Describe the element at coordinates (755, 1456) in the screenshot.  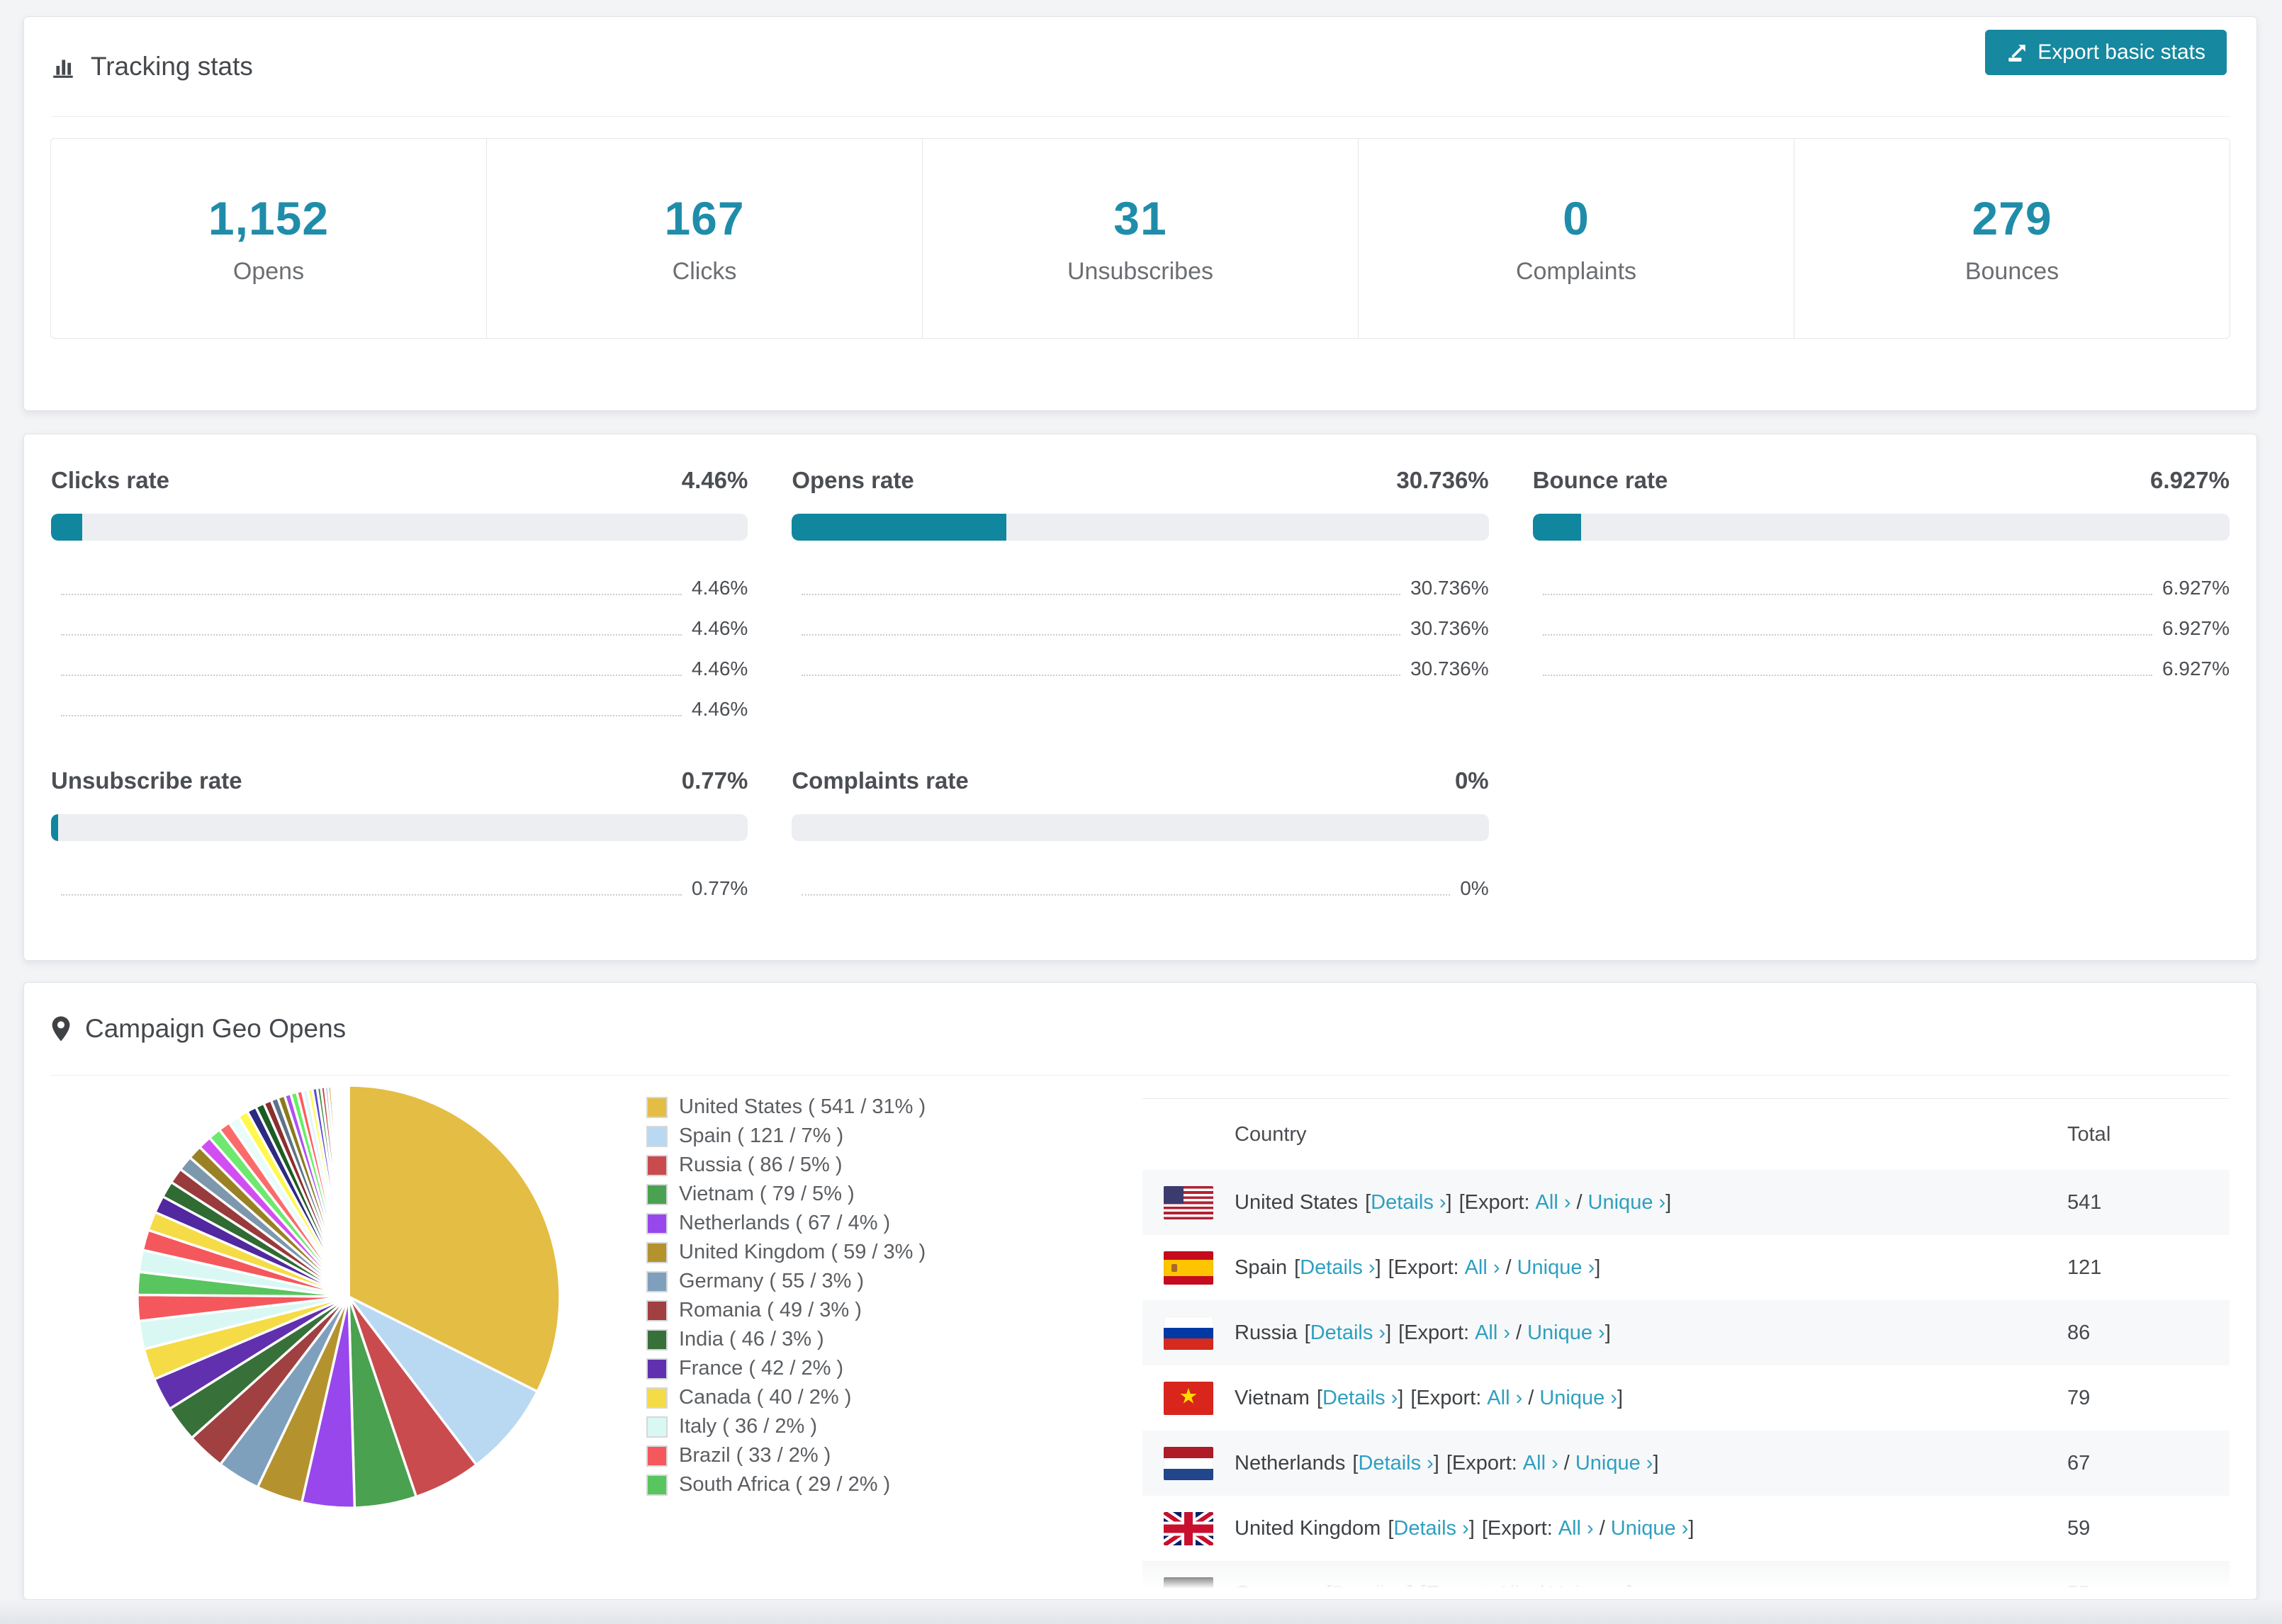
I see `legend-label: Brazil ( 33 / 2% )` at that location.